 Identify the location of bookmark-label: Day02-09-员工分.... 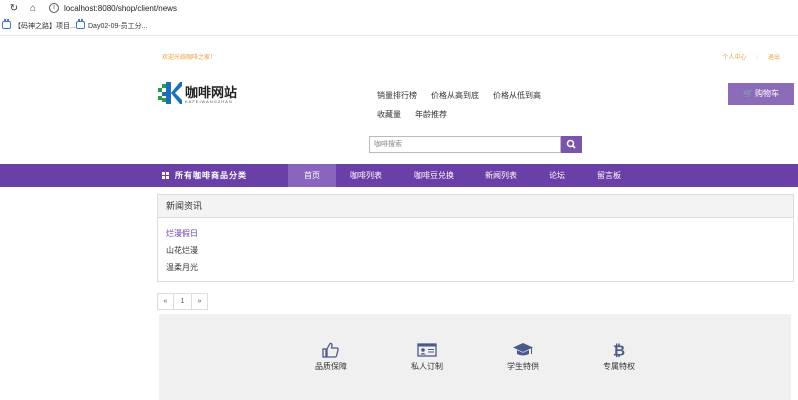
(118, 26).